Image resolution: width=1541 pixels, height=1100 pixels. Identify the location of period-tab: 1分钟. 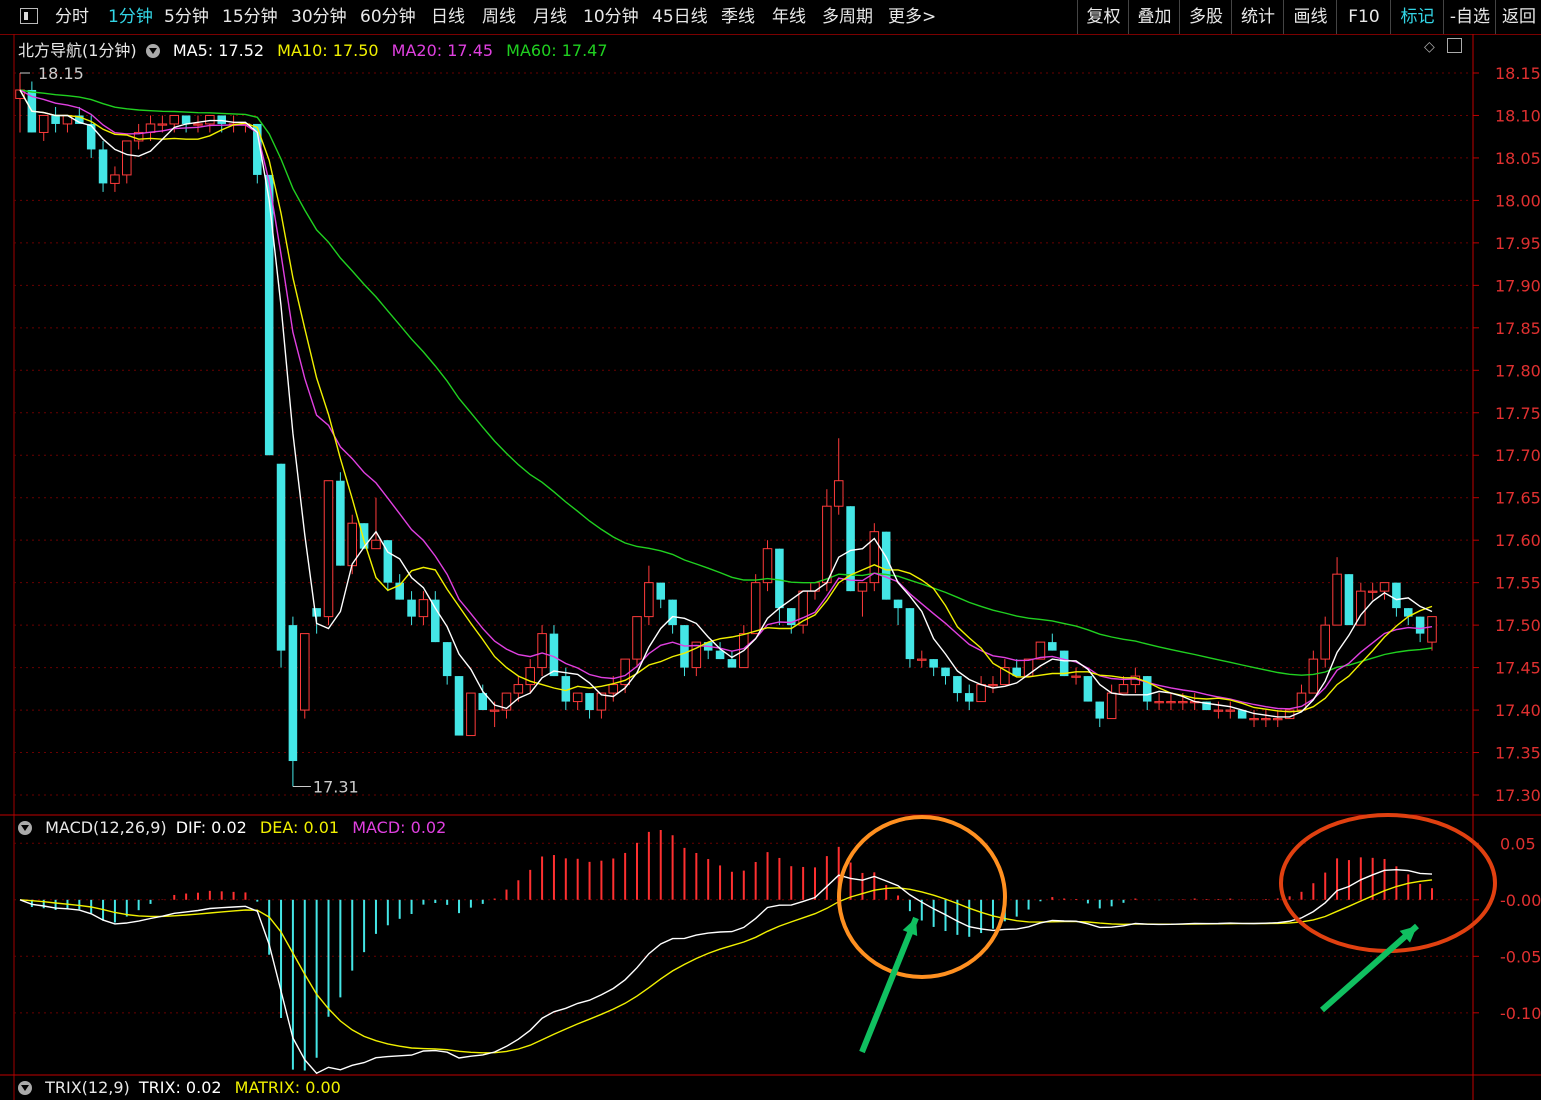
(130, 17).